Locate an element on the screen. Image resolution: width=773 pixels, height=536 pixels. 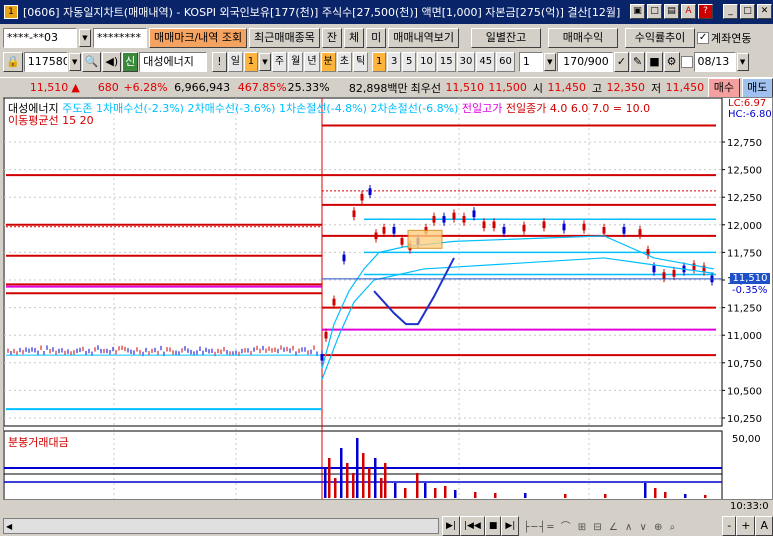
first-icon: ▶| is located at coordinates (451, 526).